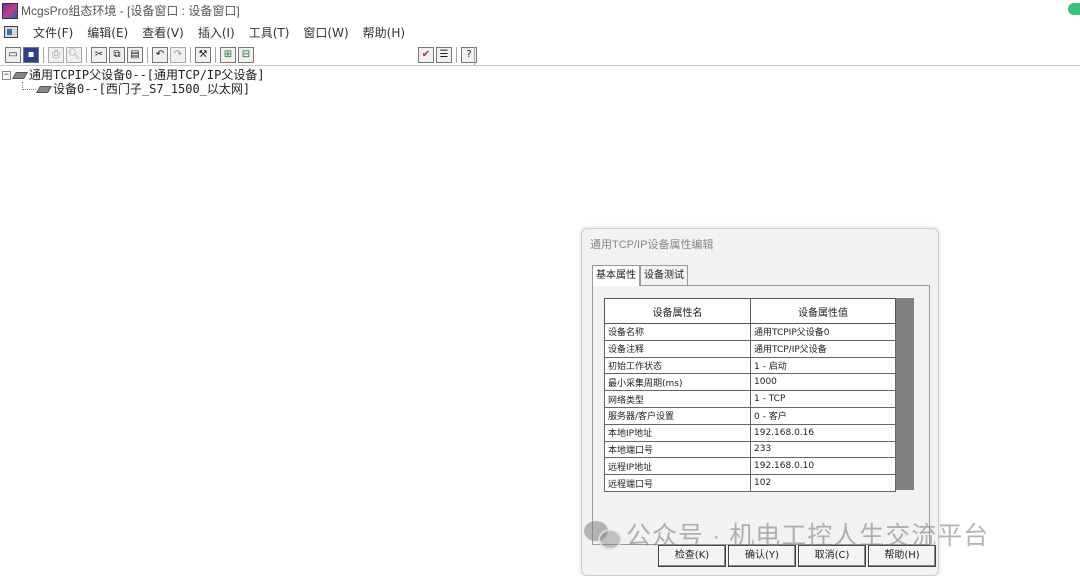 The height and width of the screenshot is (576, 1080). I want to click on table-row: 远程端口号 102, so click(750, 483).